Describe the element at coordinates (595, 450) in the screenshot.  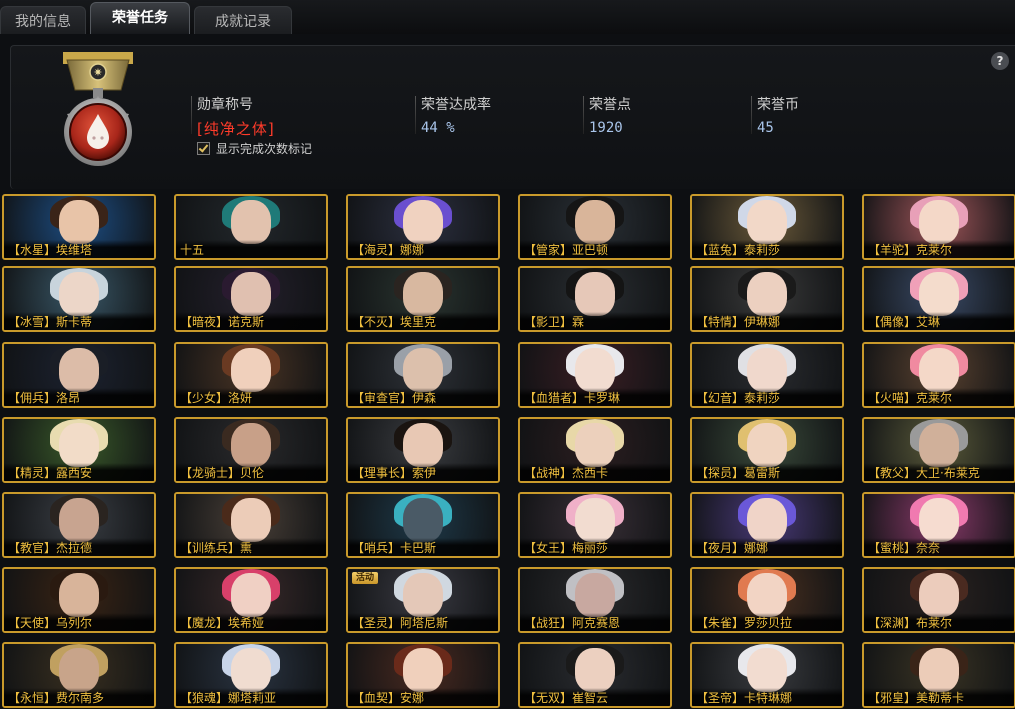
I see `character-card: 【战神】杰西卡` at that location.